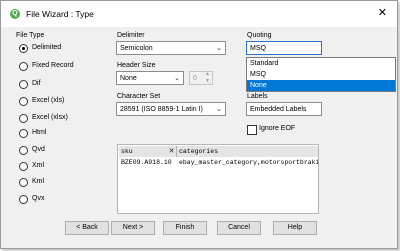 Image resolution: width=400 pixels, height=251 pixels. Describe the element at coordinates (54, 85) in the screenshot. I see `radio-dif: Dif` at that location.